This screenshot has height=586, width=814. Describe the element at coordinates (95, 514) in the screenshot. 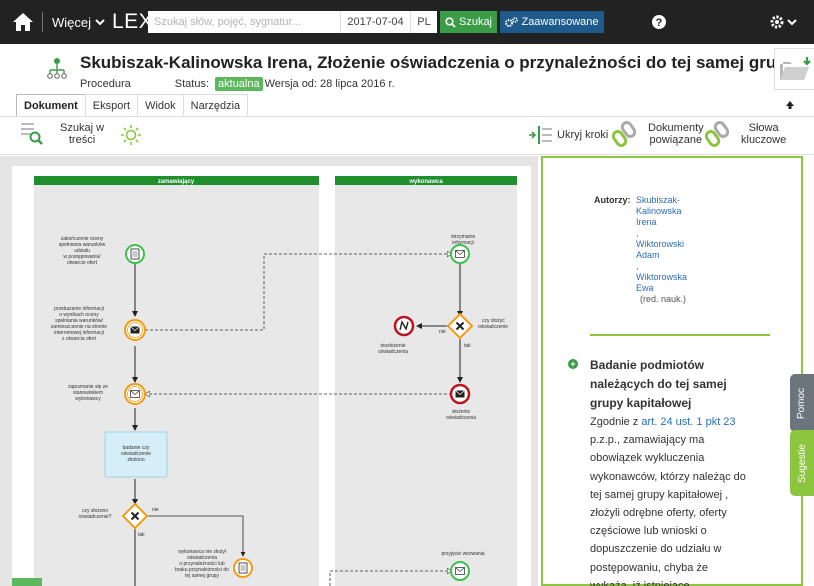

I see `node-label: czy złożono oświadczenie?` at that location.